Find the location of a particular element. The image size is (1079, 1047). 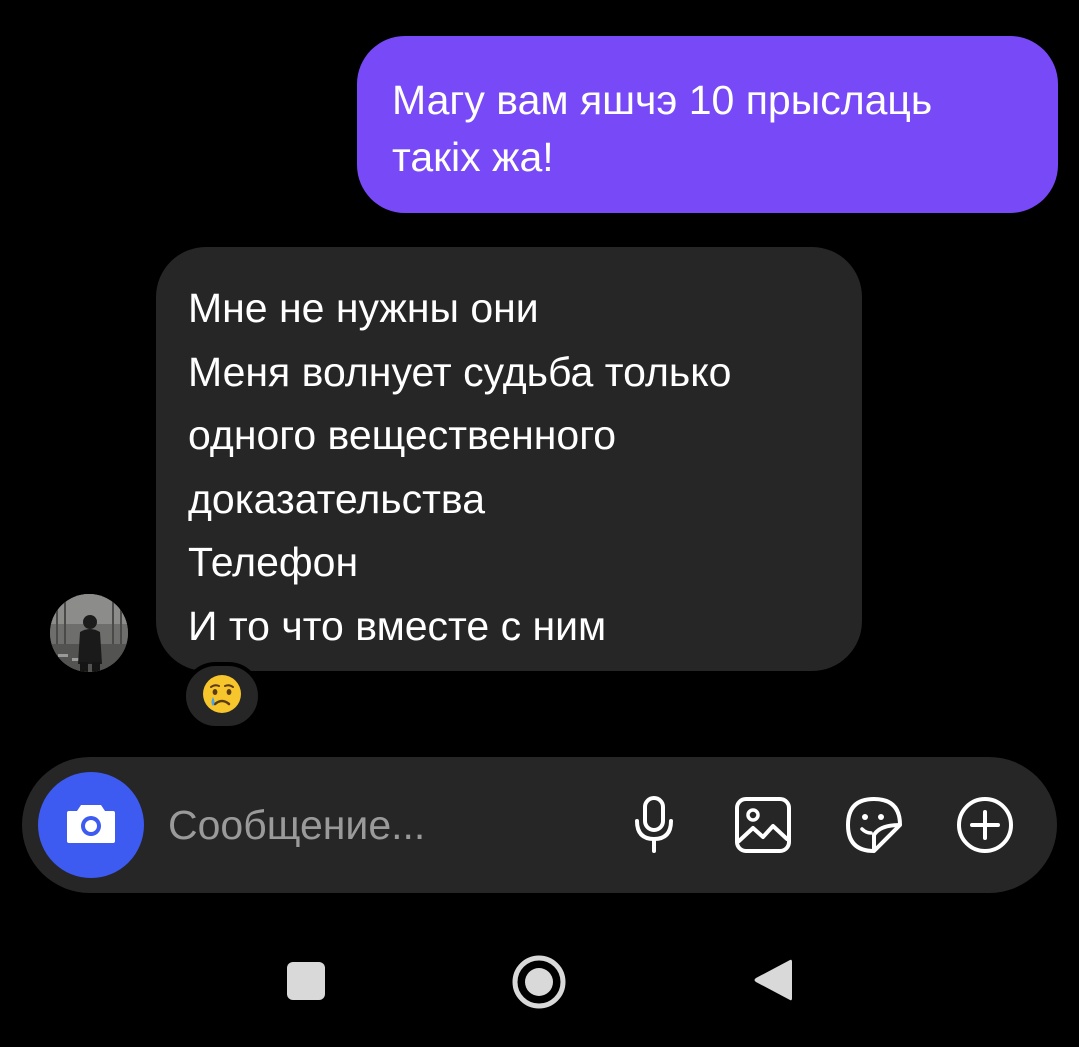

avatar-photo is located at coordinates (89, 633).